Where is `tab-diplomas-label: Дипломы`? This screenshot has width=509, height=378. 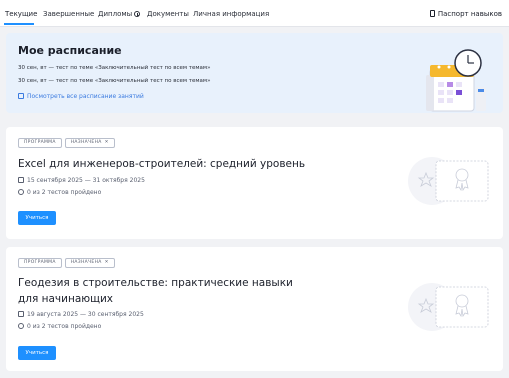
tab-diplomas-label: Дипломы is located at coordinates (115, 14).